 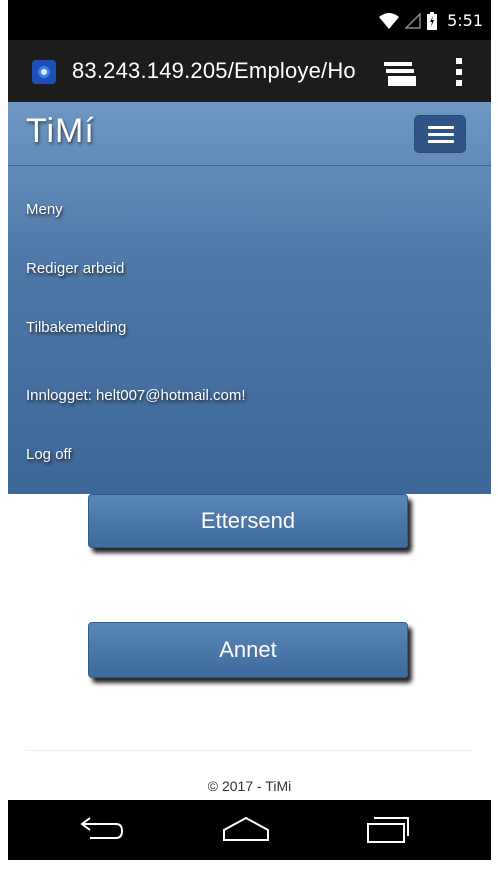 I want to click on site-favicon-icon, so click(x=44, y=72).